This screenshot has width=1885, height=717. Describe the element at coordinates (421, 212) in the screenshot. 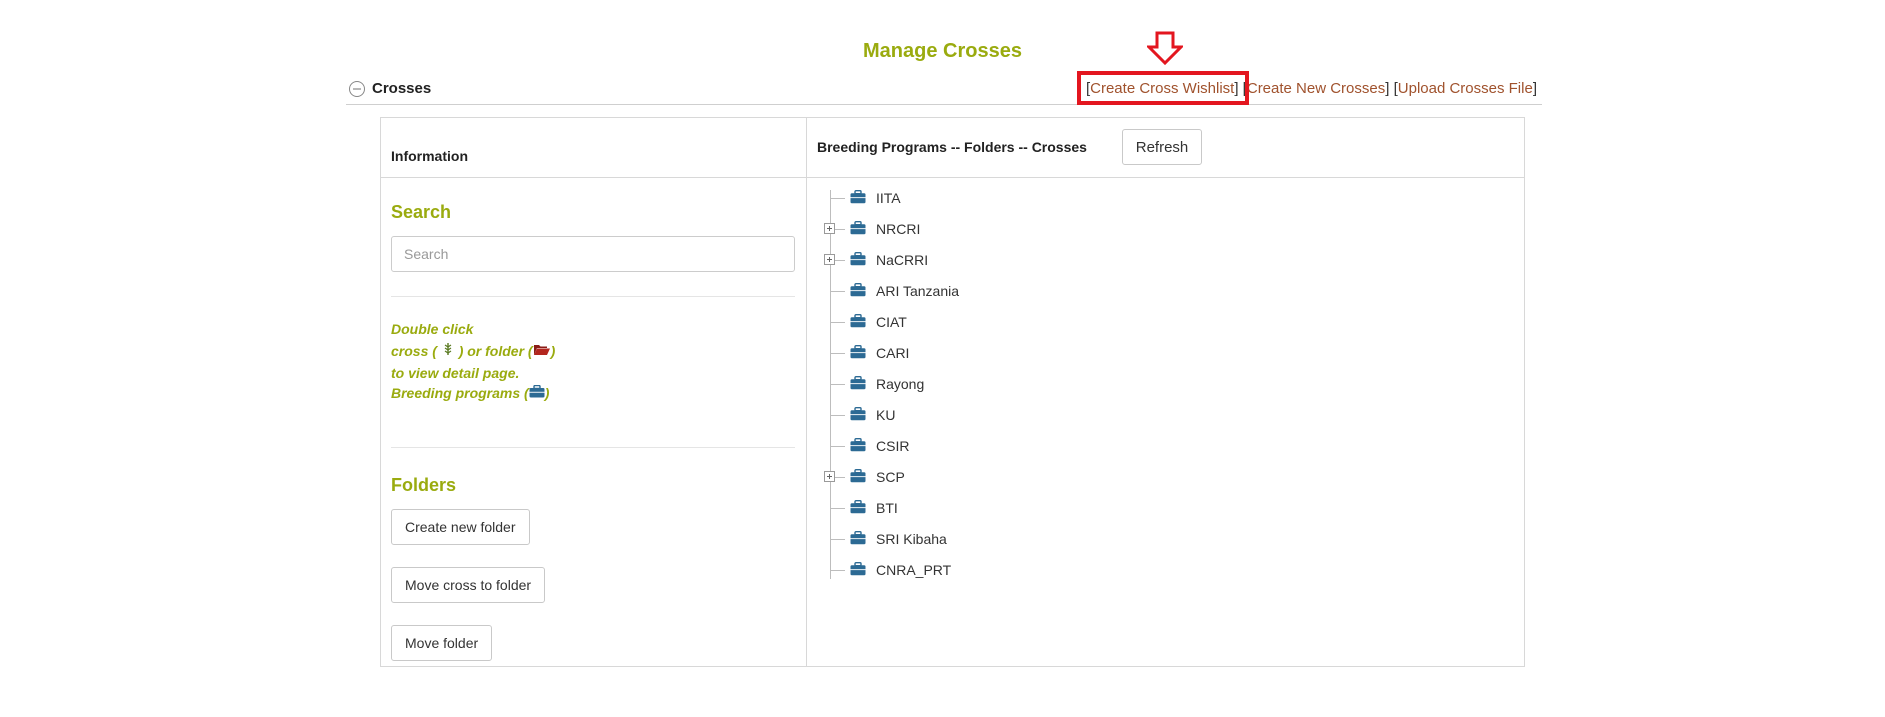

I see `search-heading: Search` at that location.